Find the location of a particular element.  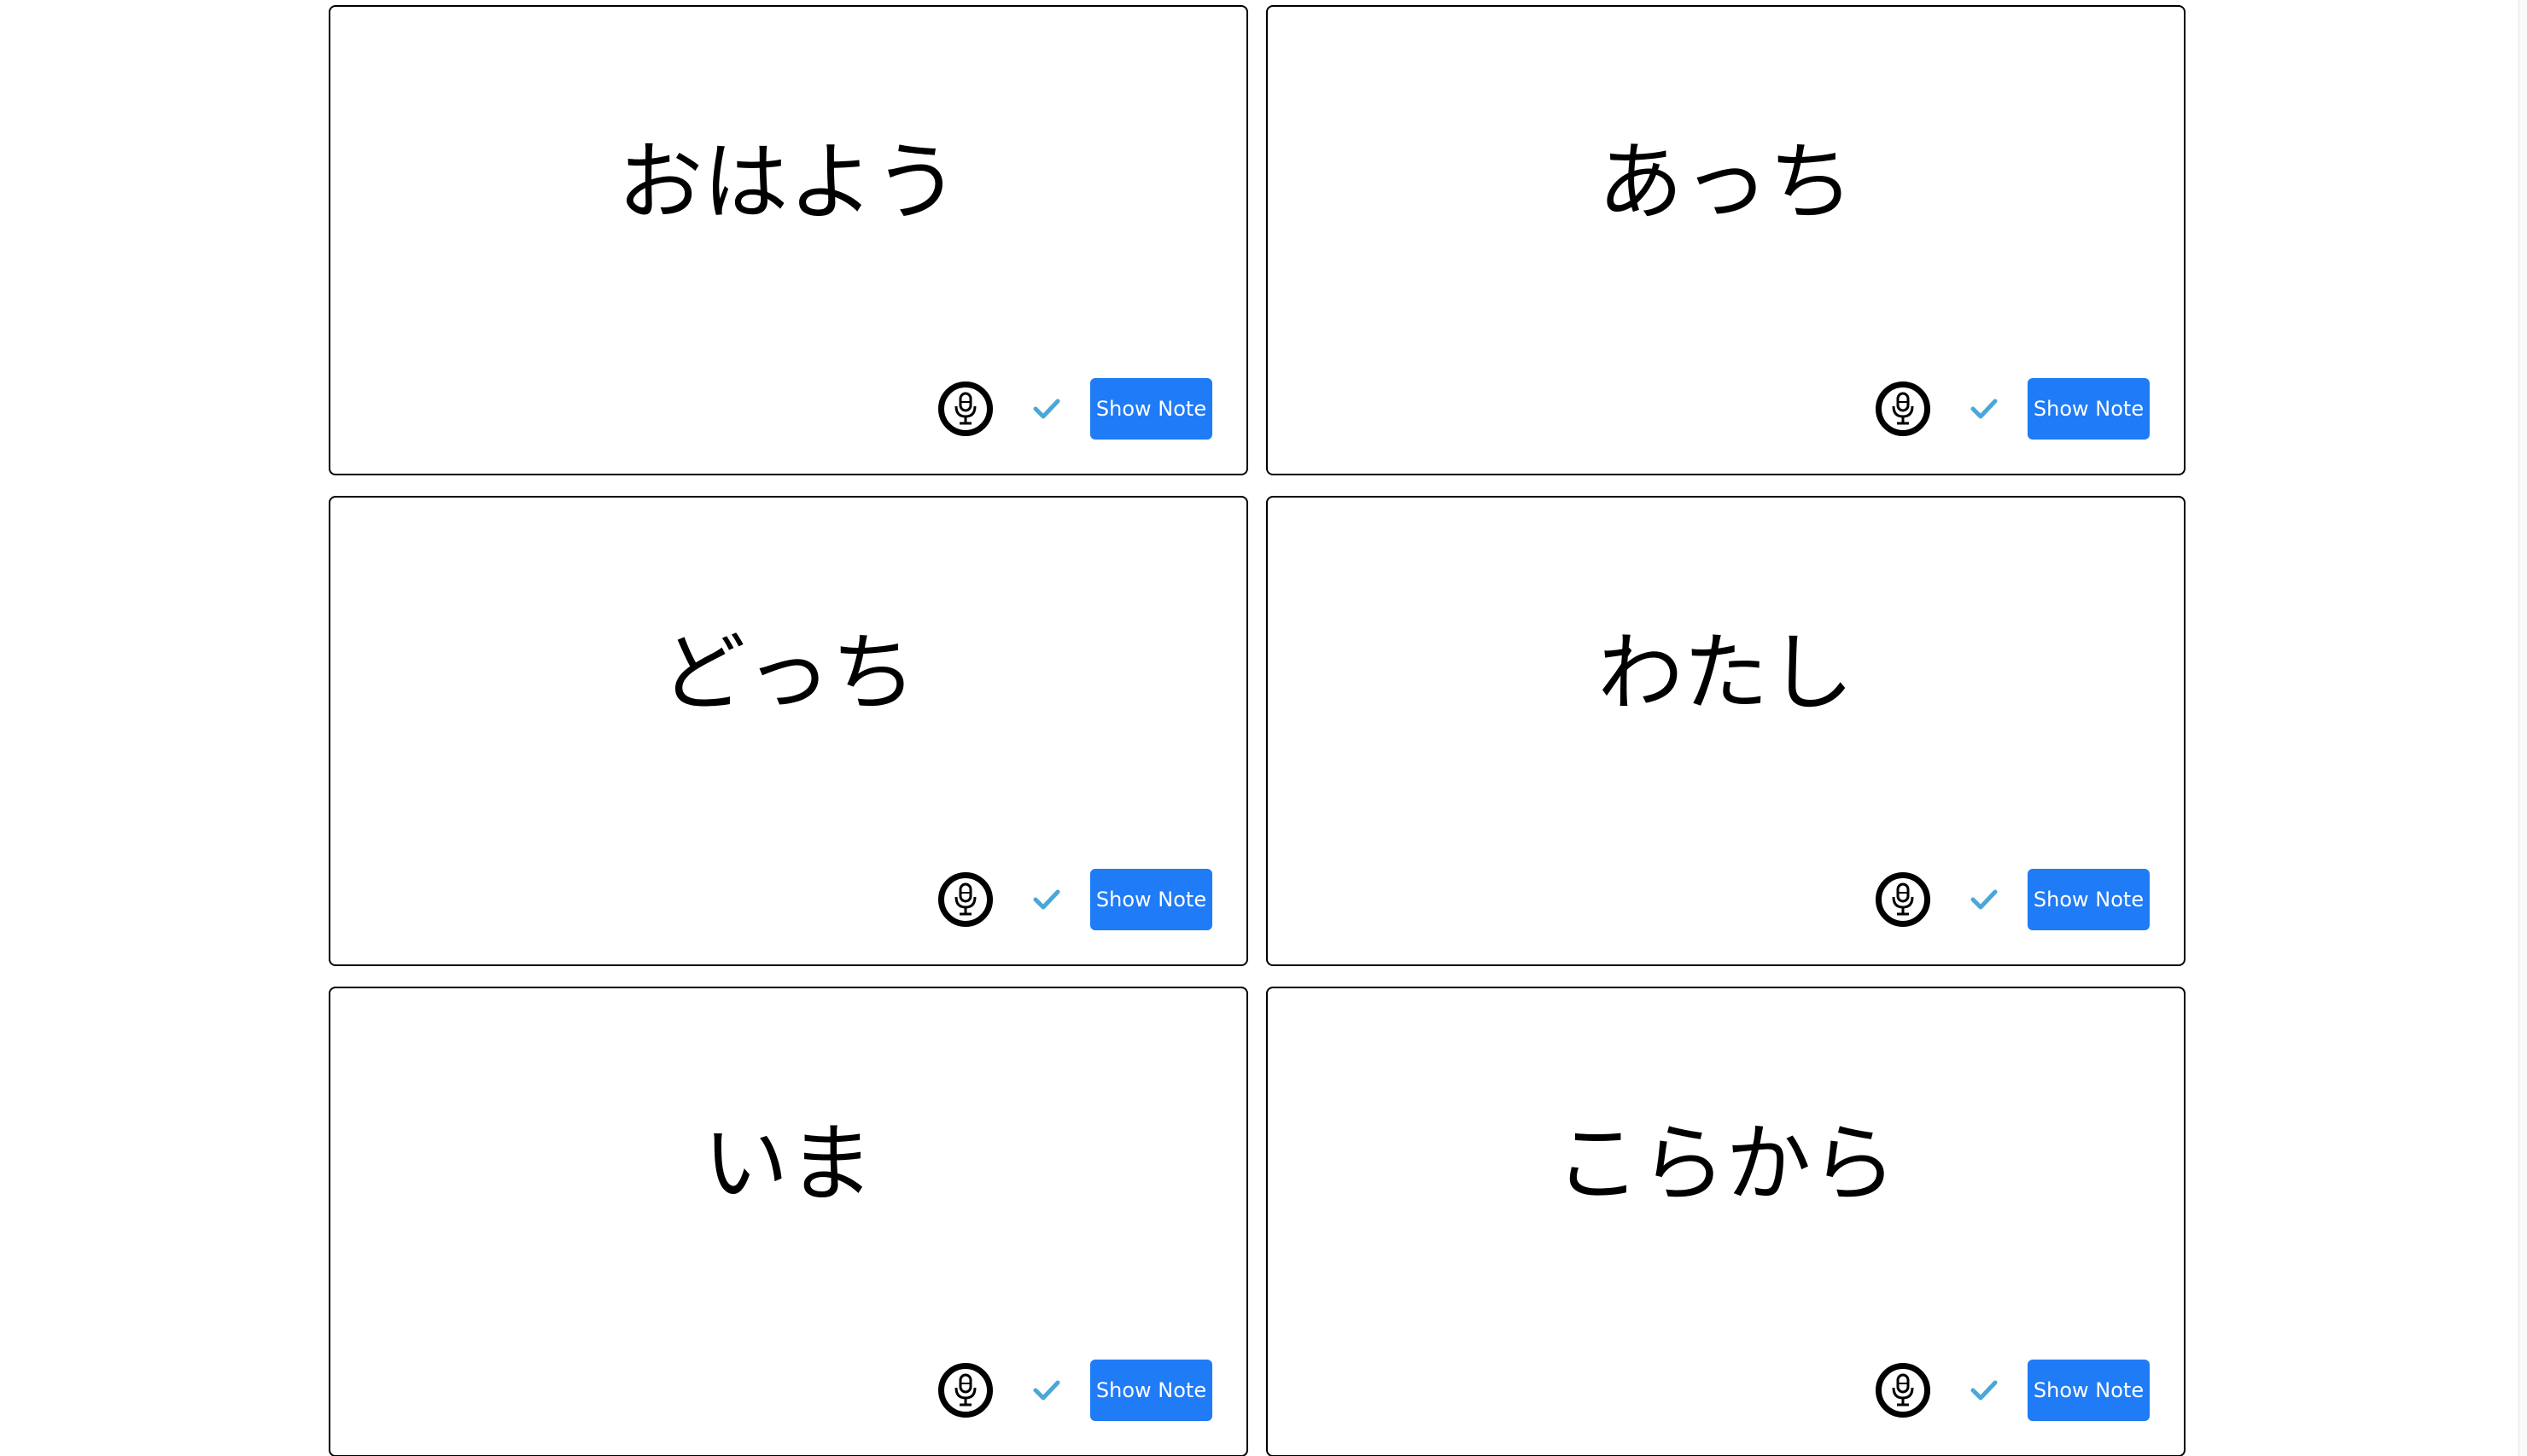

flashcard: こらから Show Note is located at coordinates (1726, 1221).